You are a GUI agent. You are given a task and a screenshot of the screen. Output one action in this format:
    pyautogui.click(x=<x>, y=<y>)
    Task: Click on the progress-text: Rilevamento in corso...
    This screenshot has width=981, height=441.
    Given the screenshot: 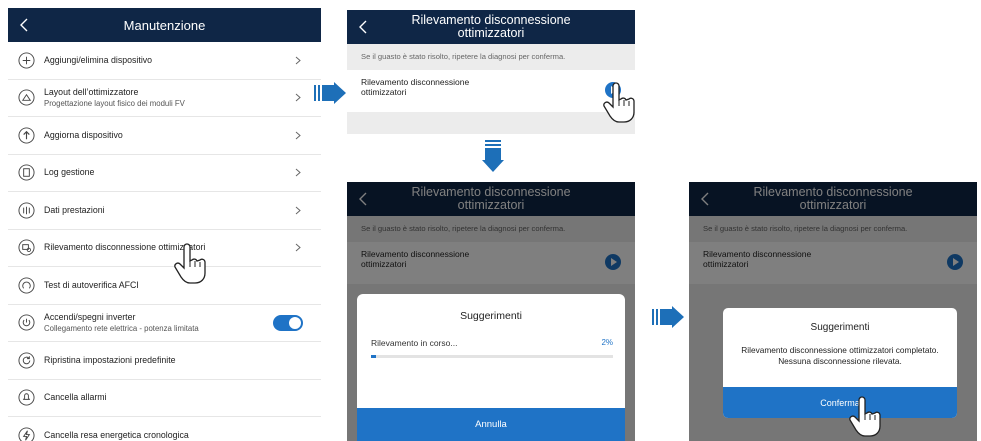 What is the action you would take?
    pyautogui.click(x=414, y=343)
    